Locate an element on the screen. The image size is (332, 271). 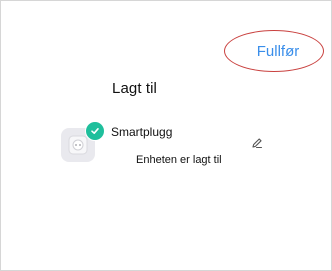
pencil-icon is located at coordinates (257, 143).